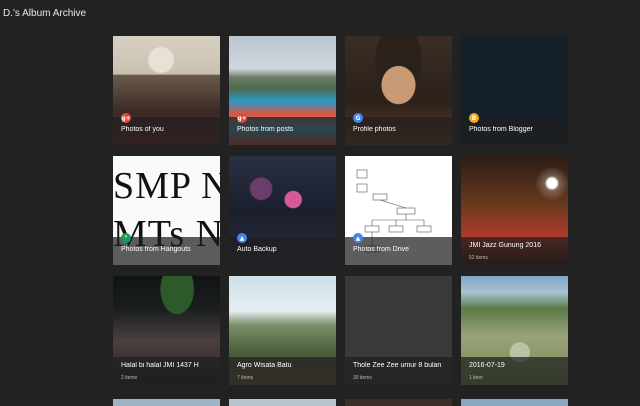 The width and height of the screenshot is (640, 406). What do you see at coordinates (478, 258) in the screenshot?
I see `album-item-count: 52 items` at bounding box center [478, 258].